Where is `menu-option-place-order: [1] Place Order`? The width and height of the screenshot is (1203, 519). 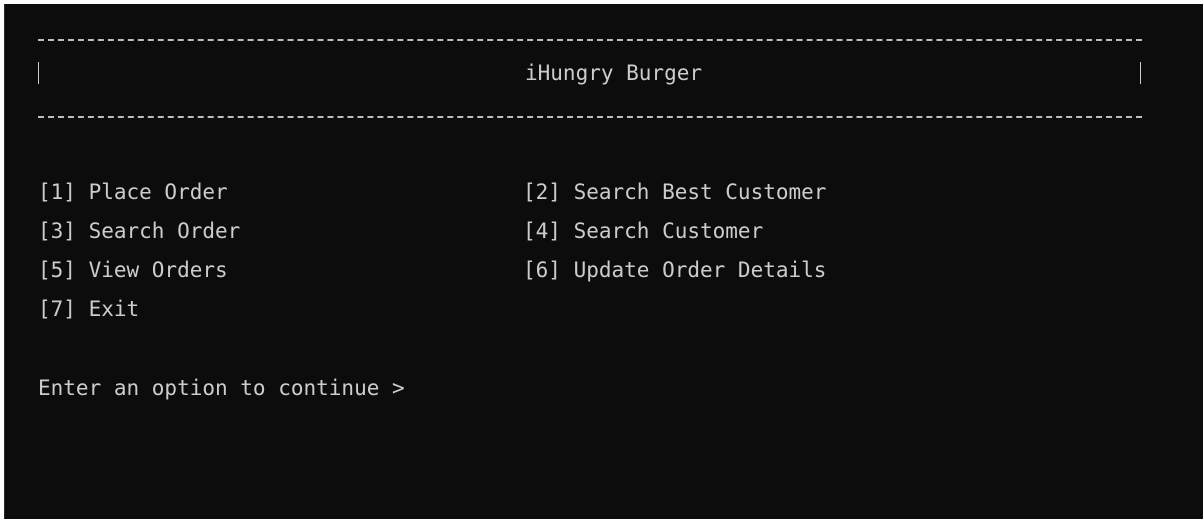
menu-option-place-order: [1] Place Order is located at coordinates (133, 192).